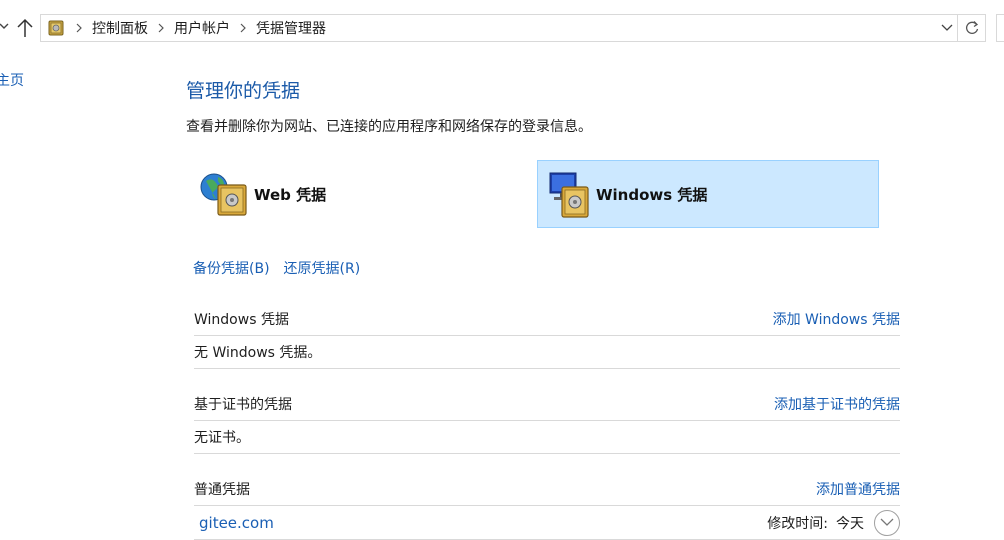  What do you see at coordinates (367, 194) in the screenshot?
I see `tile-web-credentials: Web 凭据` at bounding box center [367, 194].